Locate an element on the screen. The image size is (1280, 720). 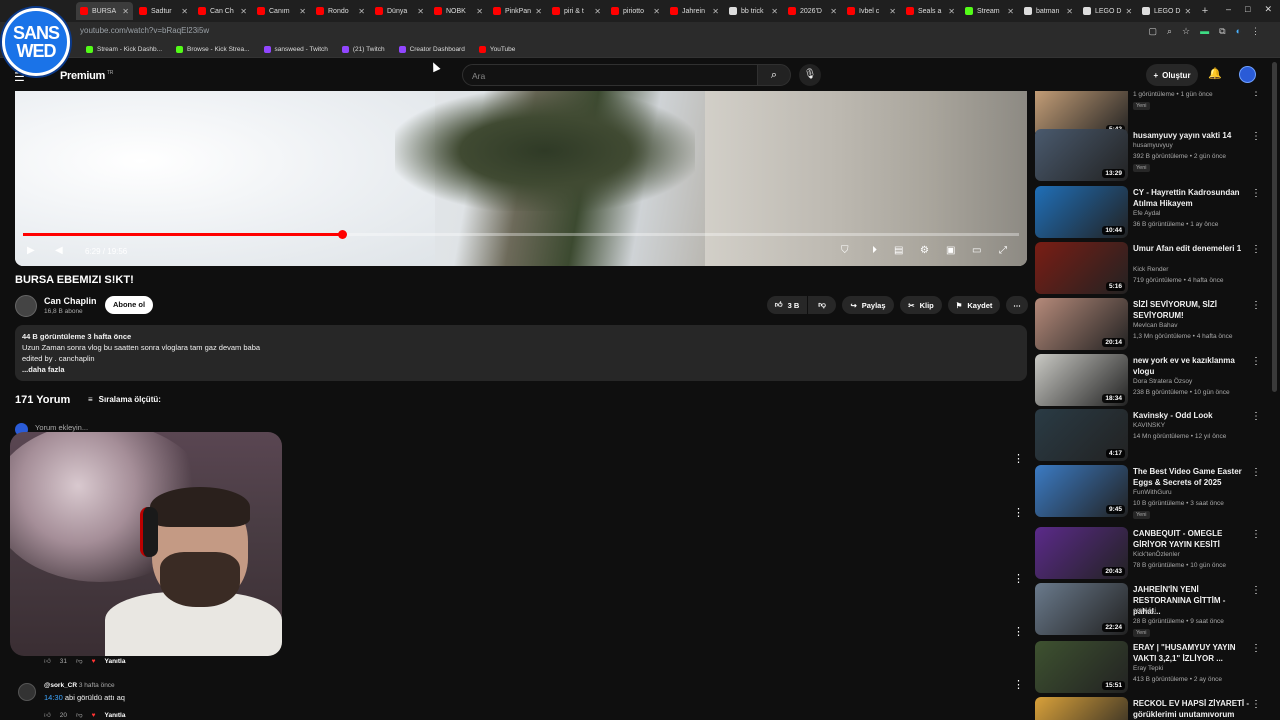
bookmark-star-icon: ☆ is located at coordinates (1186, 31).